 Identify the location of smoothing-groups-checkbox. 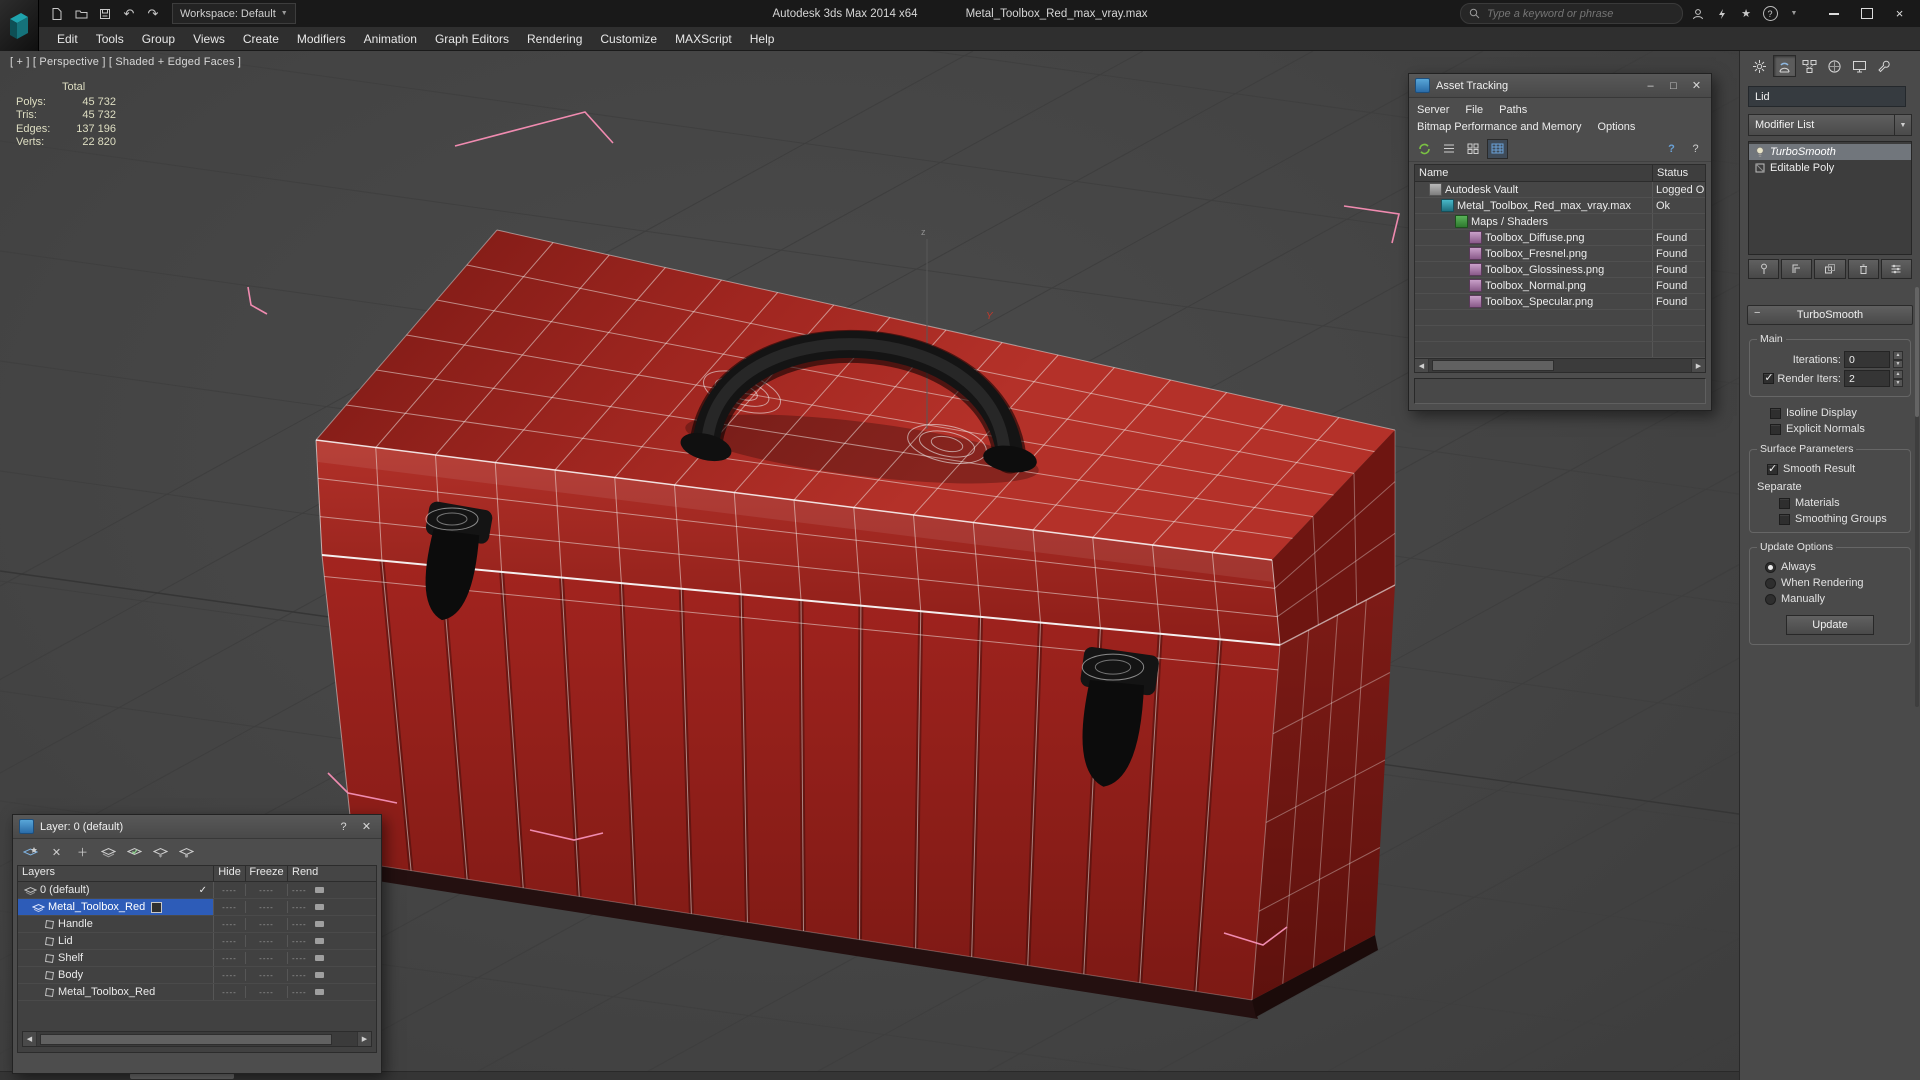
(1784, 519).